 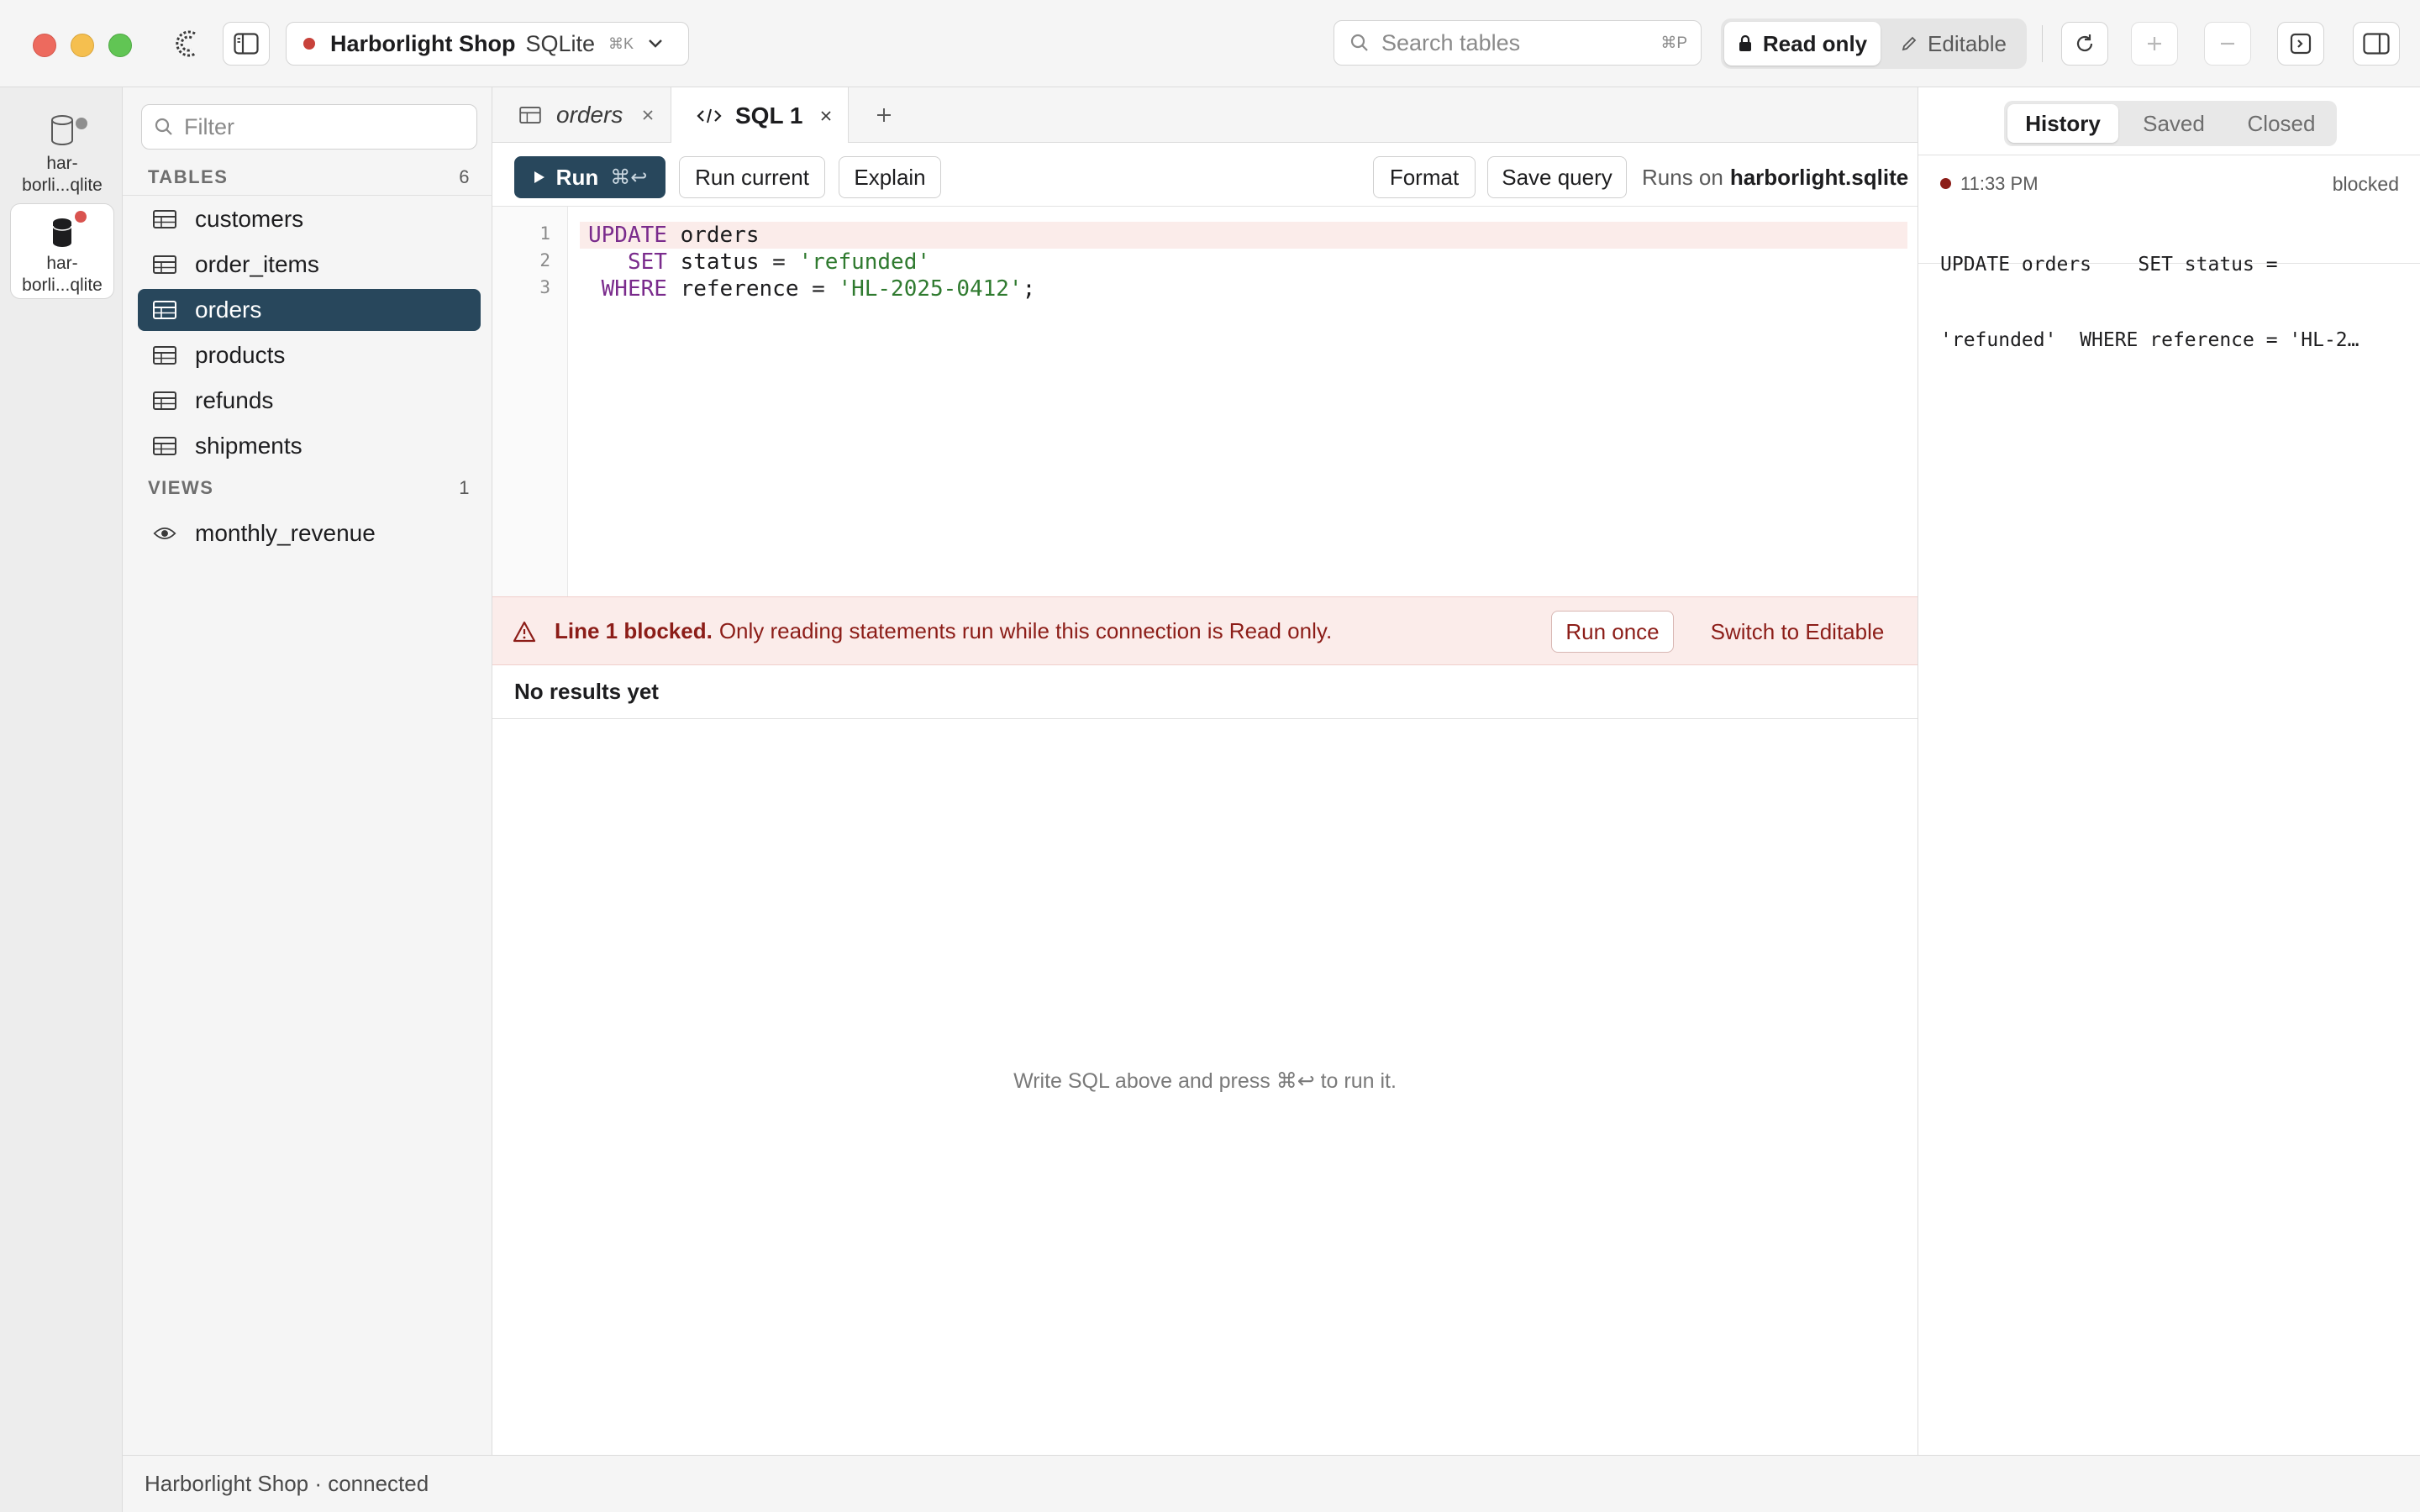 I want to click on views-section-header: VIEWS 1, so click(x=309, y=488).